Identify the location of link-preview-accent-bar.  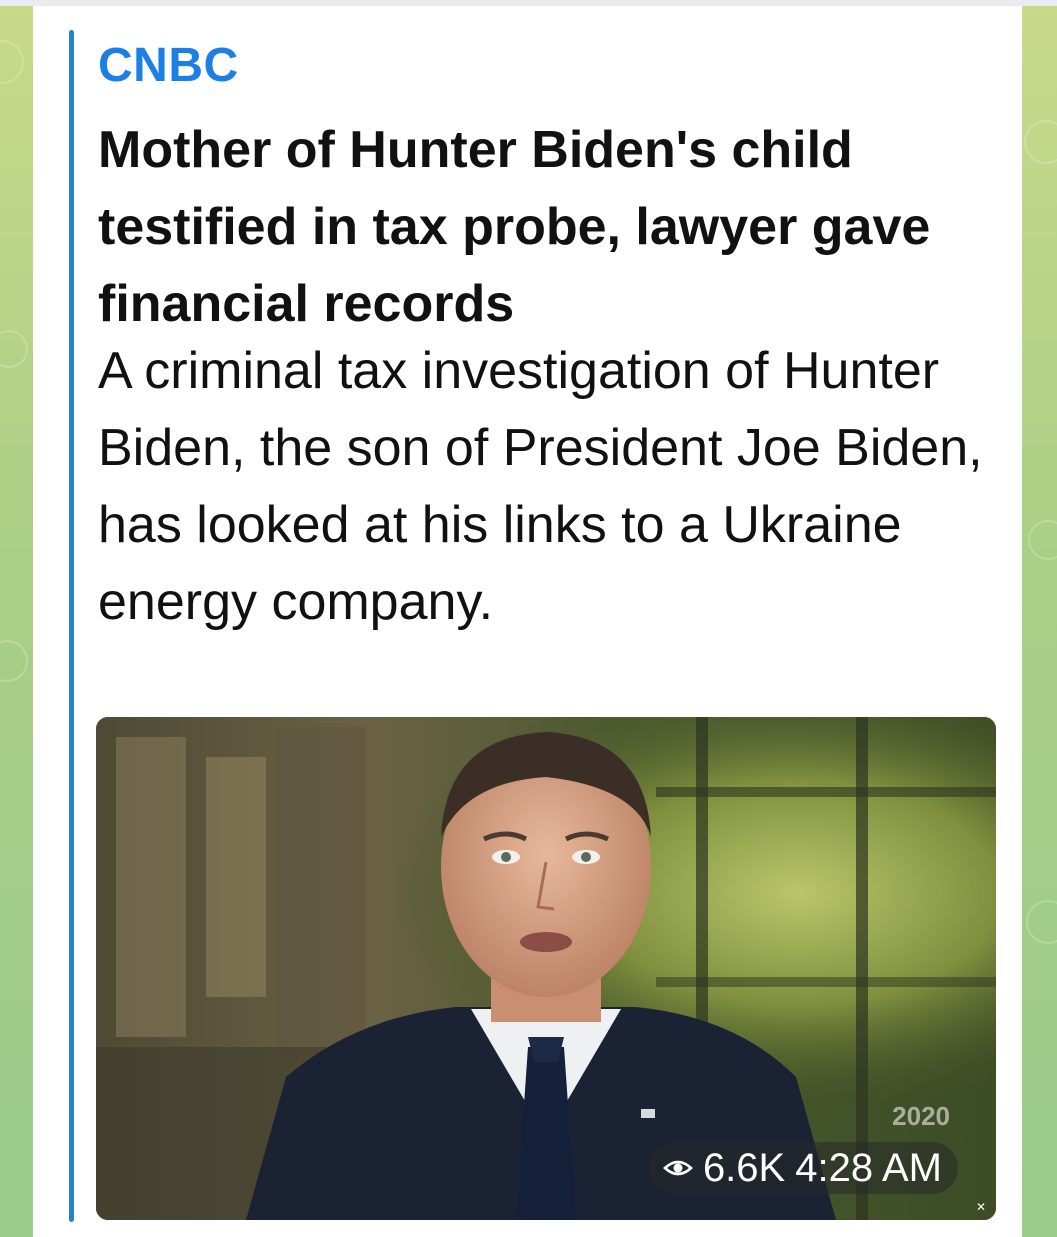
(71, 626).